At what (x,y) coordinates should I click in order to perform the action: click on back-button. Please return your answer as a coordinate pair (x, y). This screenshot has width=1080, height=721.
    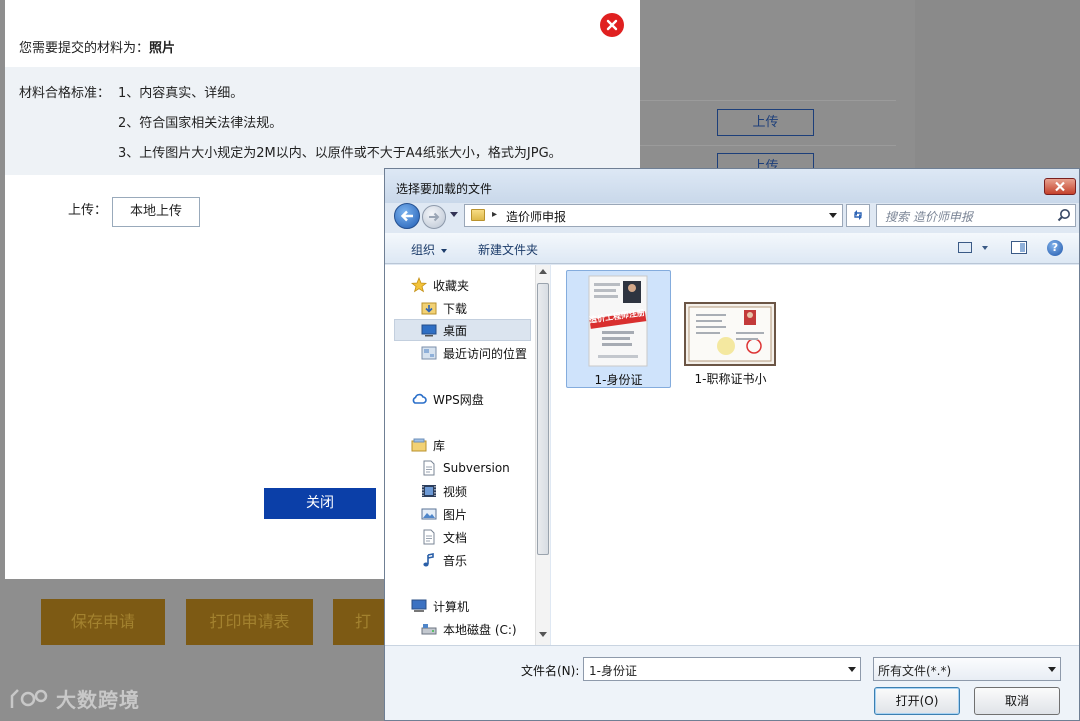
    Looking at the image, I should click on (407, 216).